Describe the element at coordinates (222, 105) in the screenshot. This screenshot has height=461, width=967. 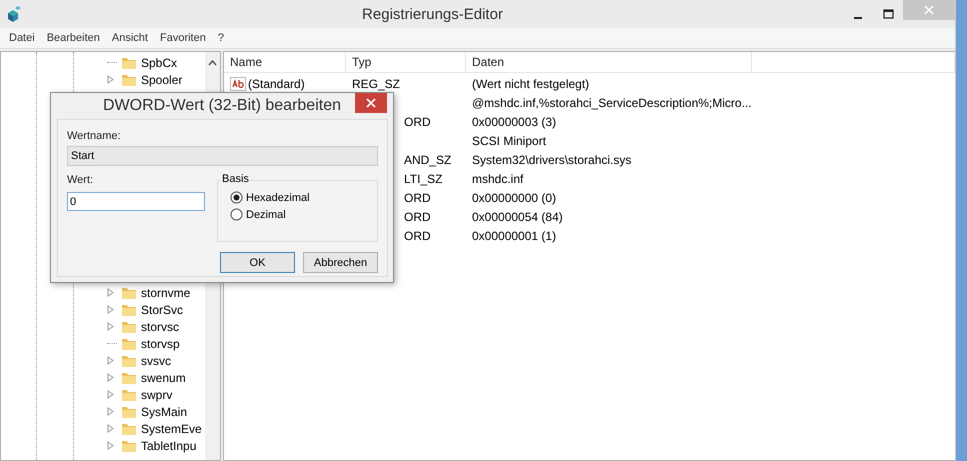
I see `dialog-title: DWORD-Wert (32-Bit) bearbeiten` at that location.